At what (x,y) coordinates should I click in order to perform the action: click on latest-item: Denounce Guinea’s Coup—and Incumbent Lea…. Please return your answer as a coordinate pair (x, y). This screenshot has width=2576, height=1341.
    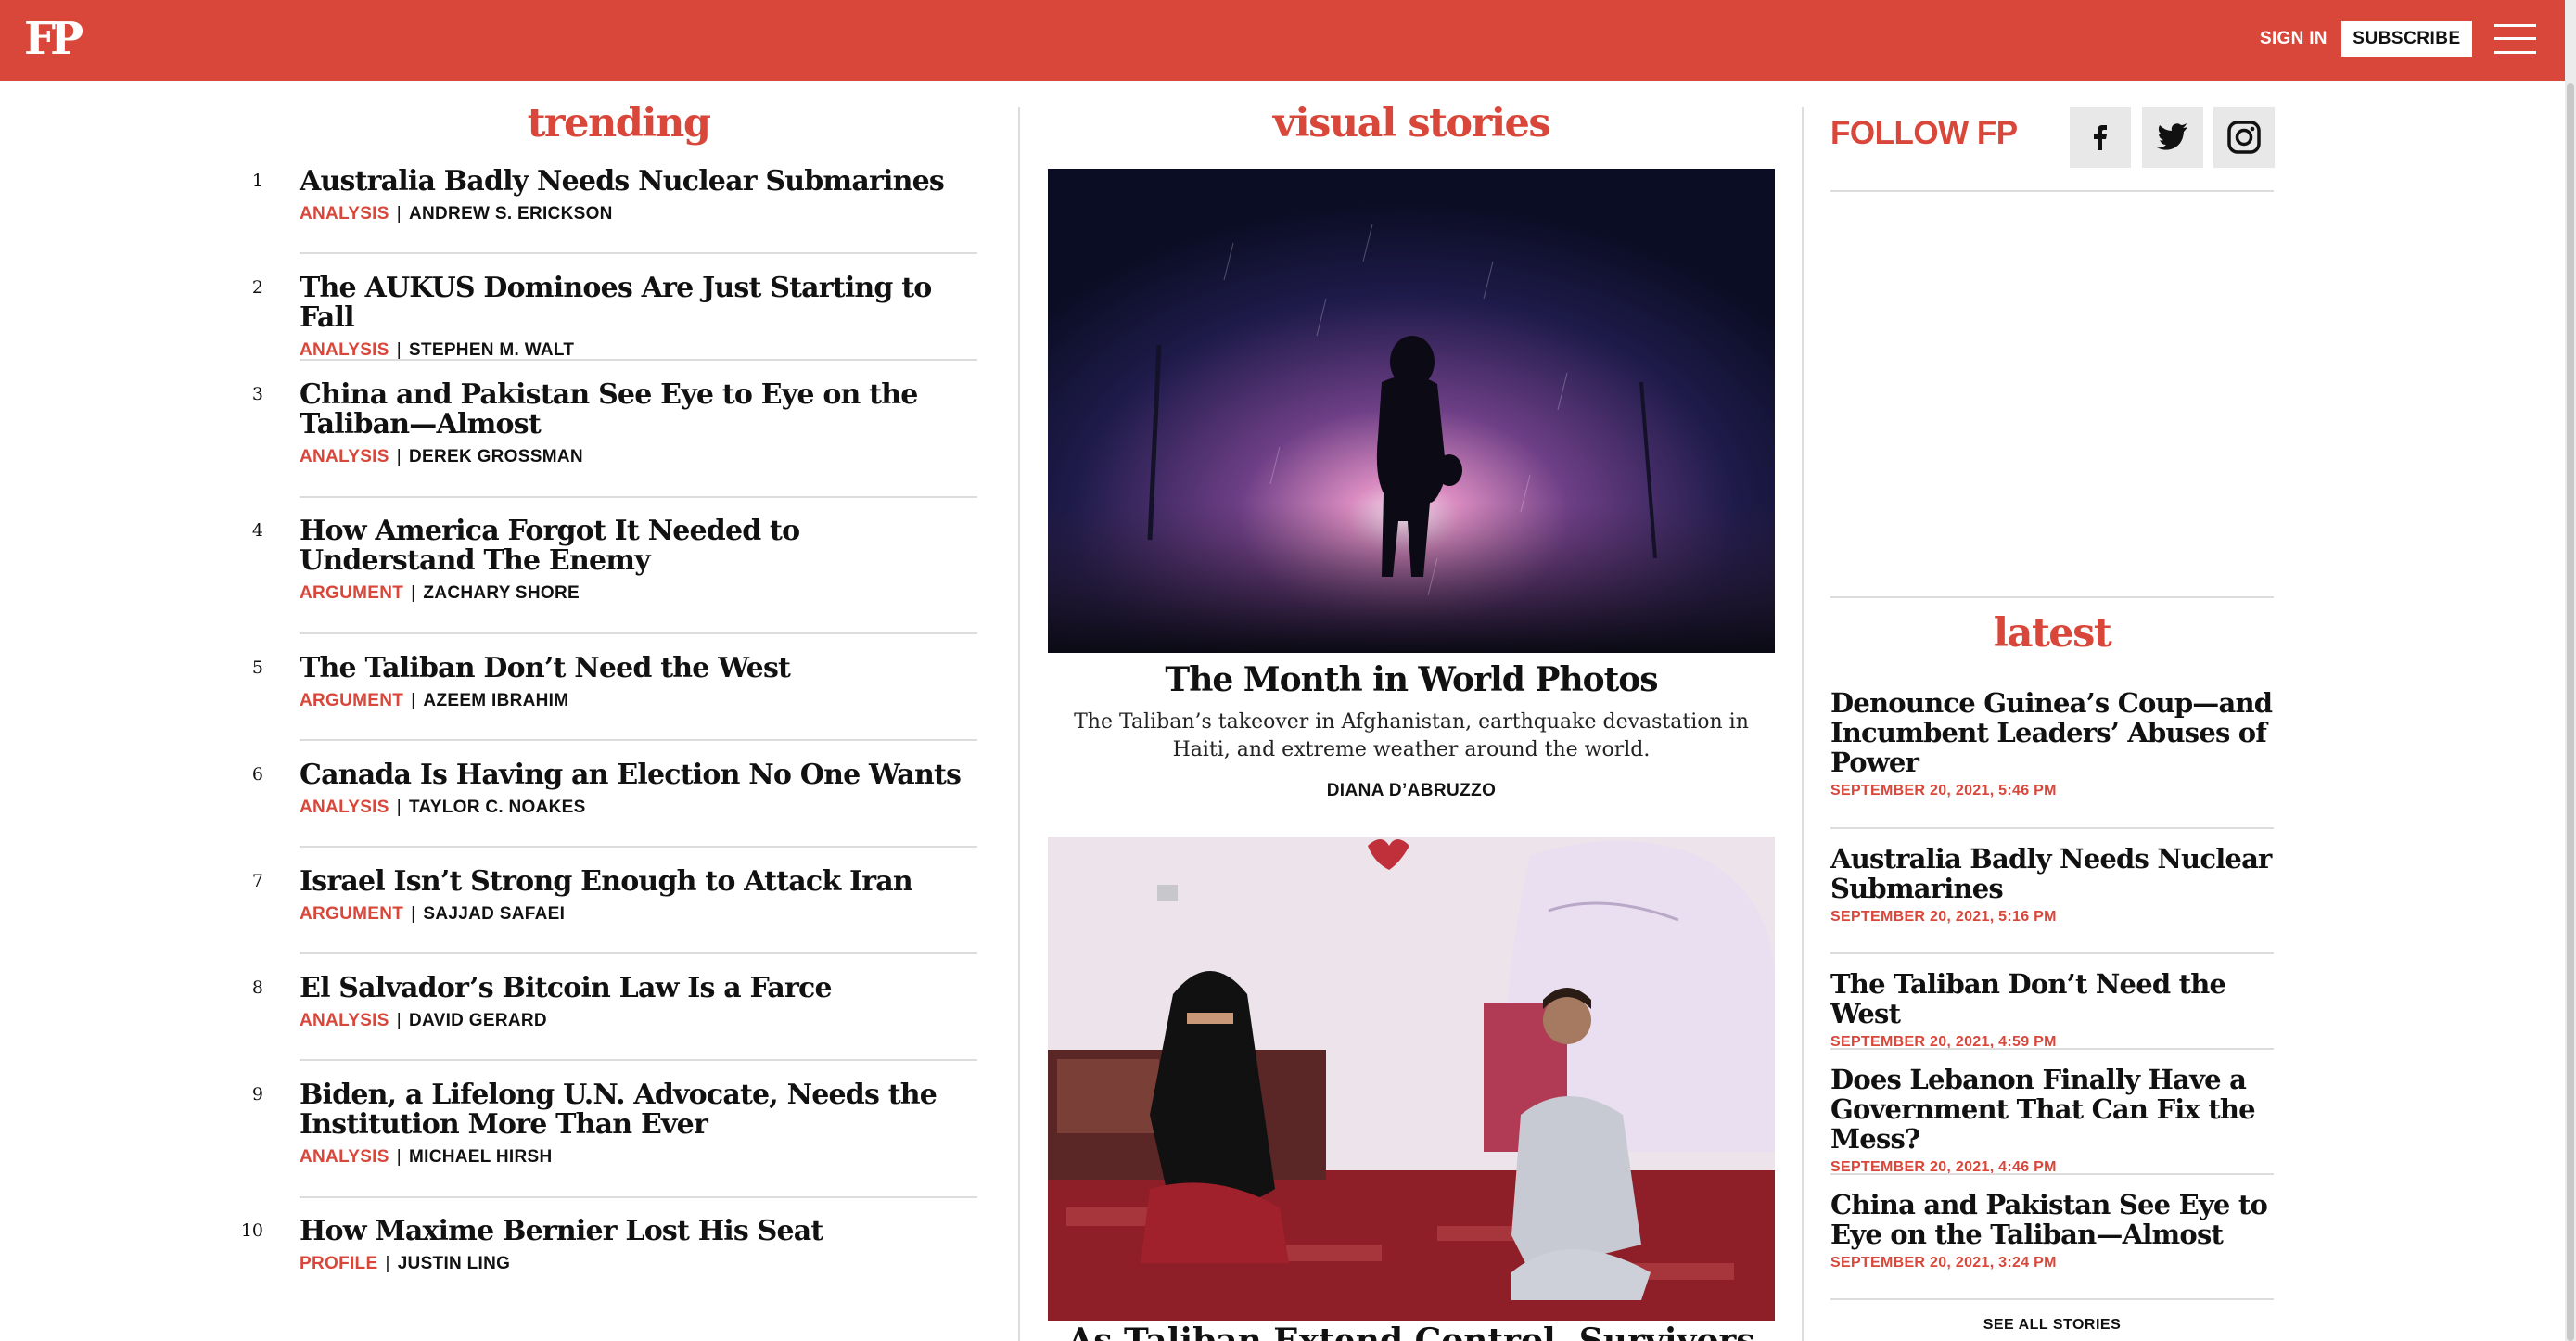
    Looking at the image, I should click on (2052, 744).